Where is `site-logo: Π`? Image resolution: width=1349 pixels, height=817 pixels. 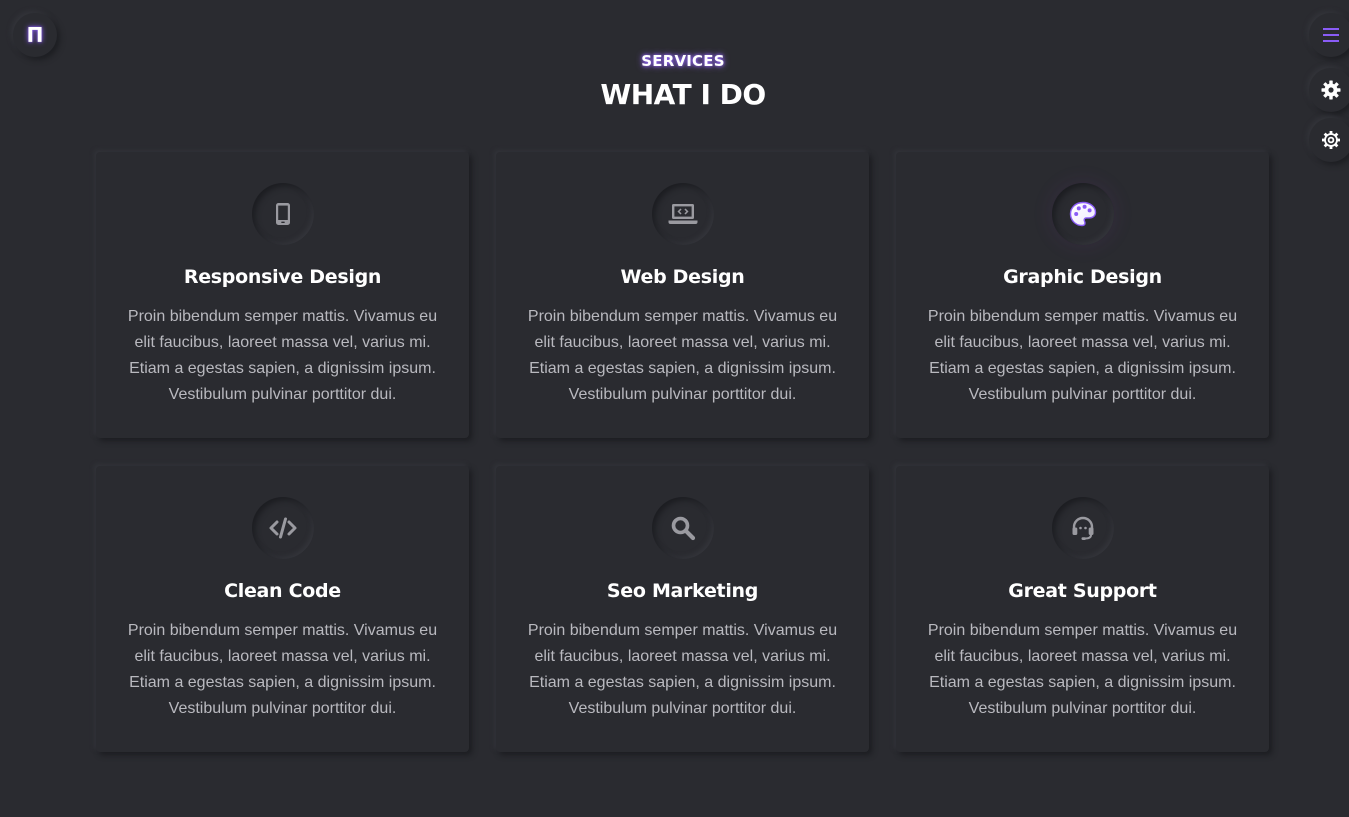 site-logo: Π is located at coordinates (35, 35).